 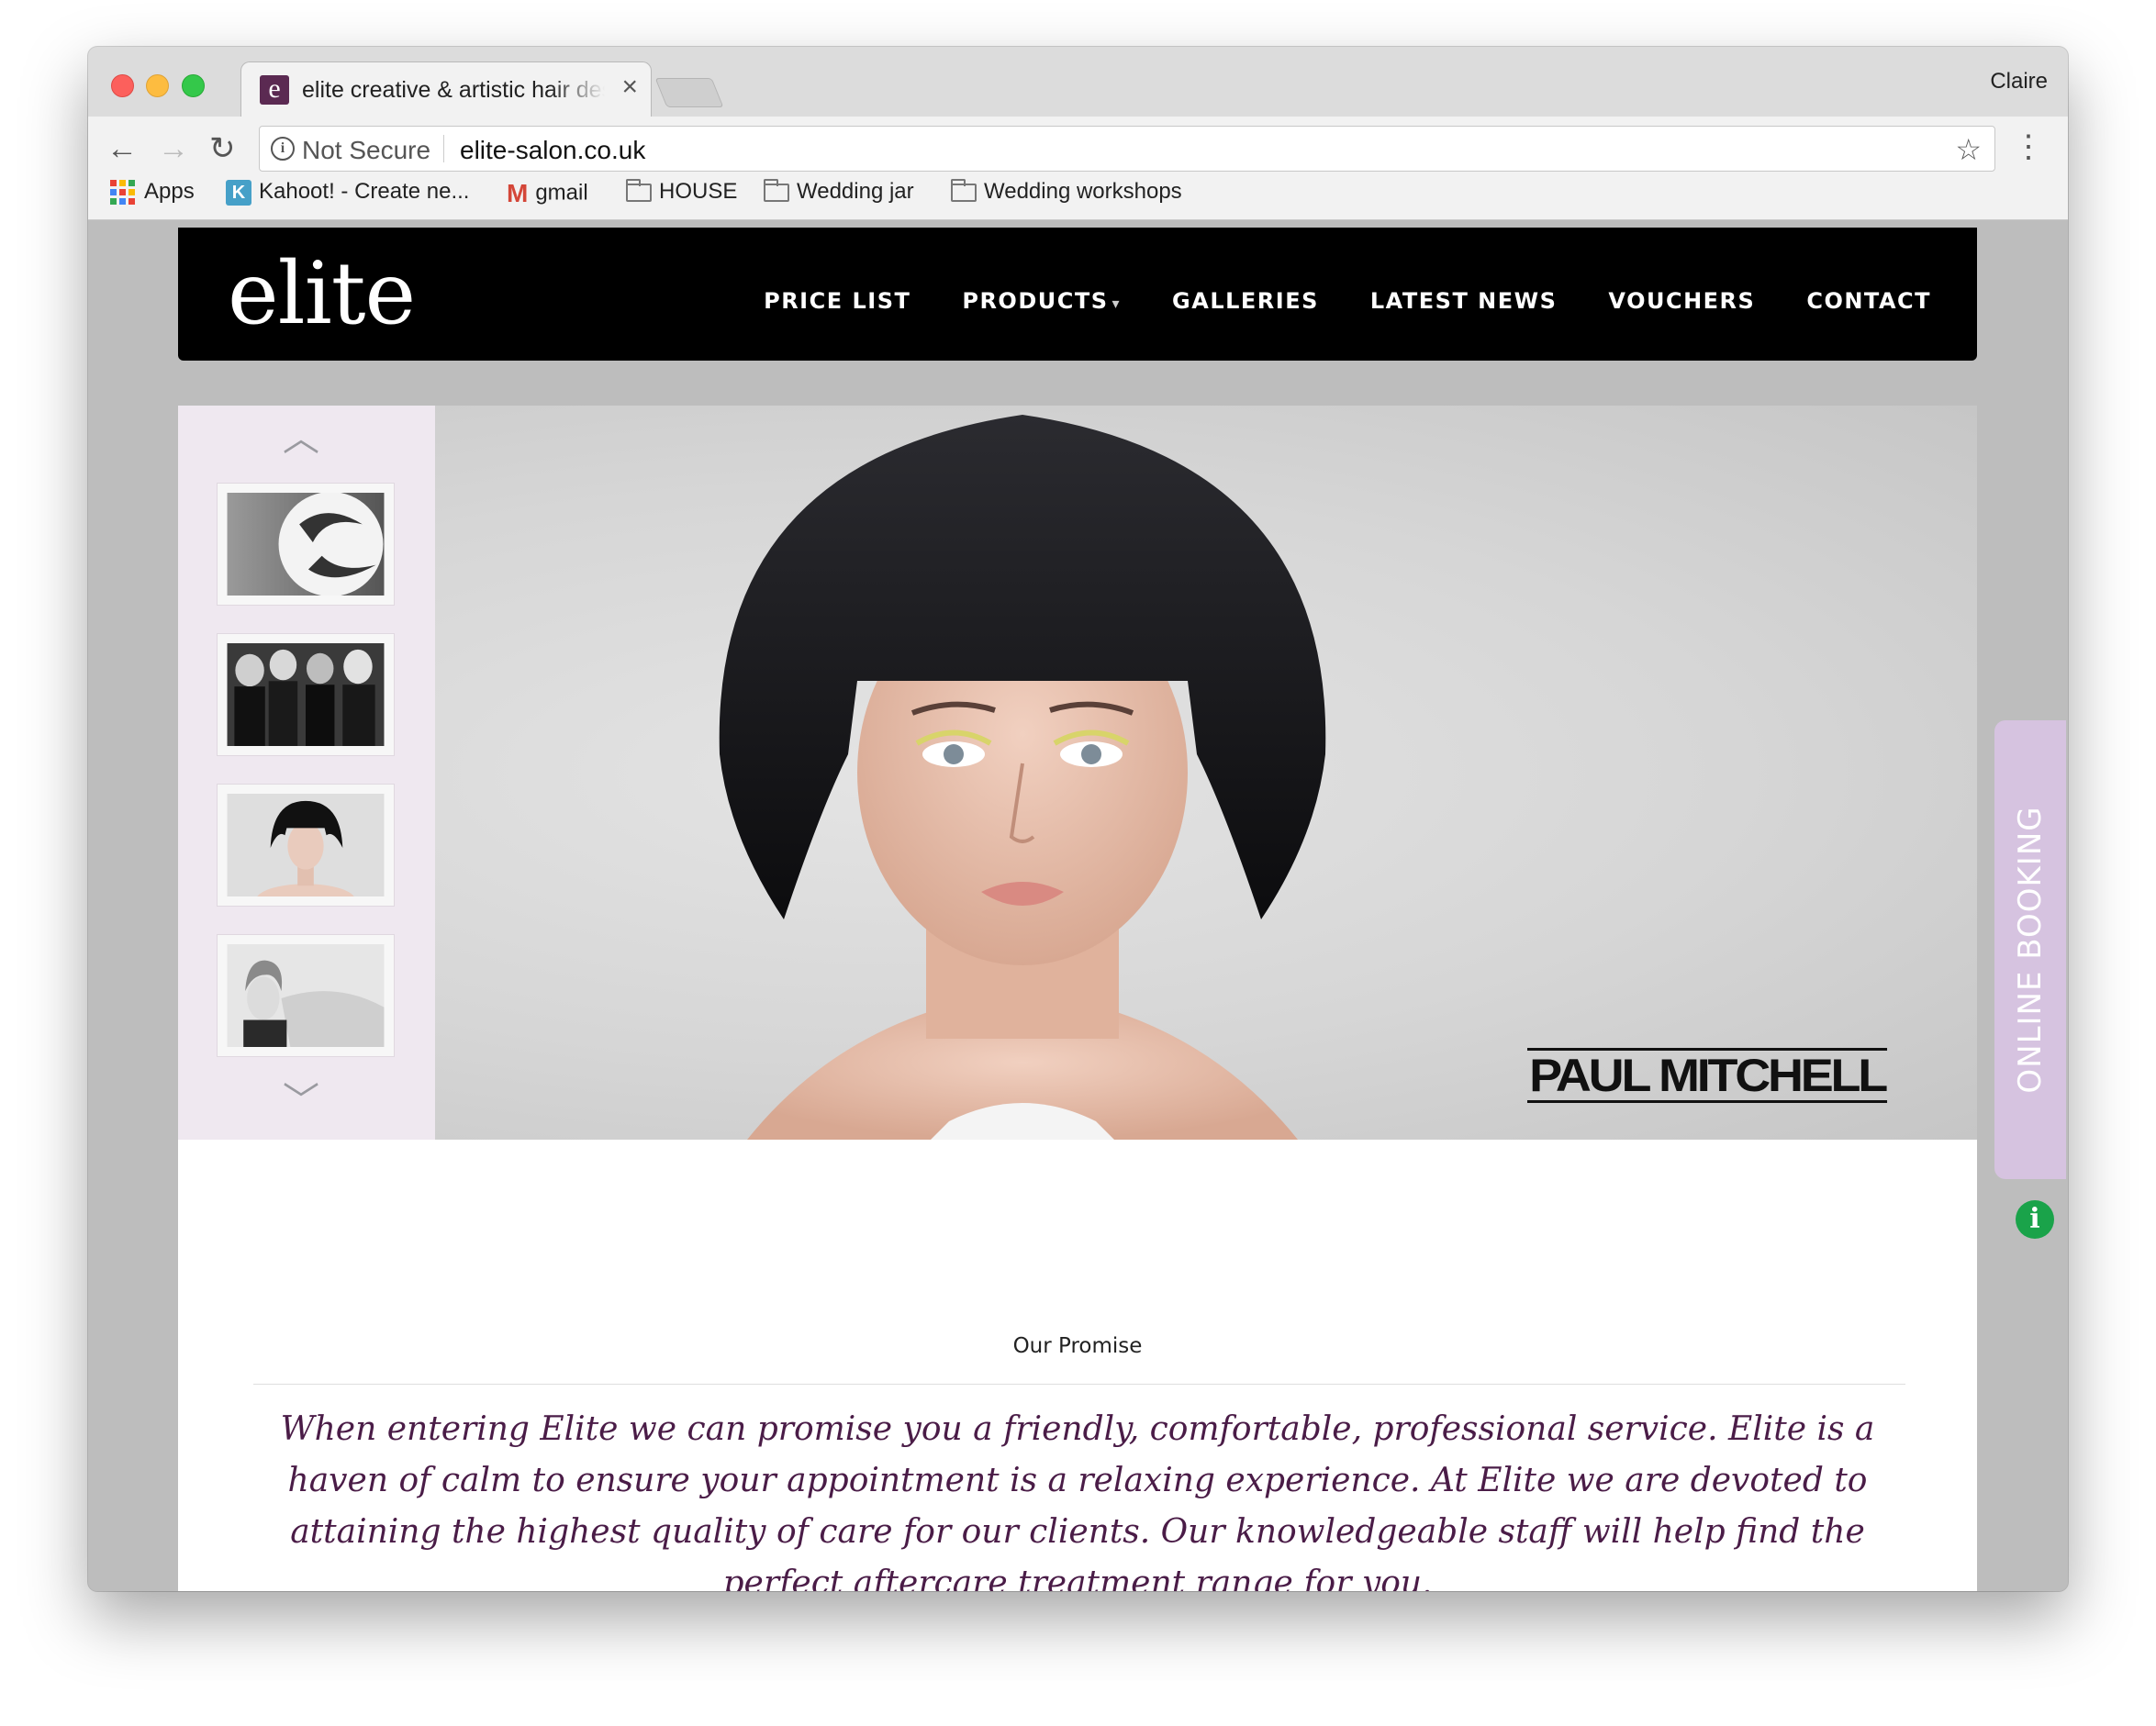 I want to click on browser-menu-icon: ⋮, so click(x=2028, y=146).